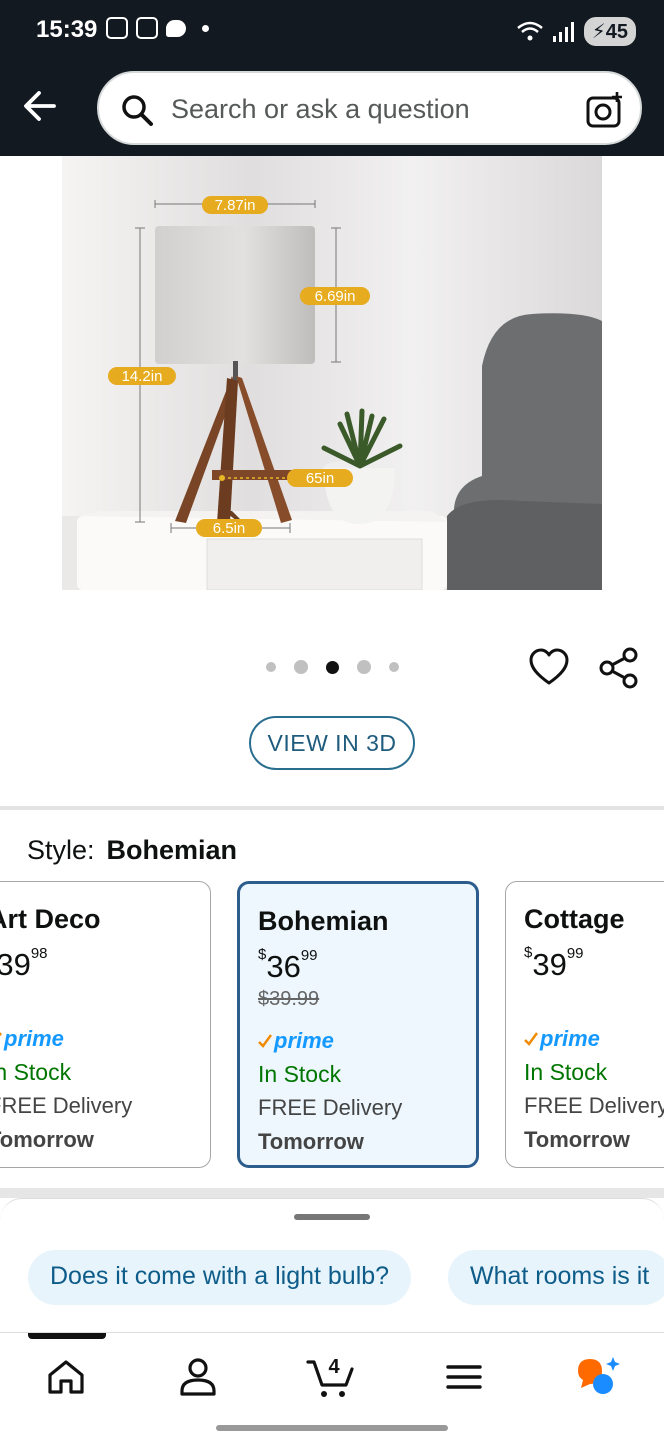  I want to click on battery-level: 45, so click(616, 32).